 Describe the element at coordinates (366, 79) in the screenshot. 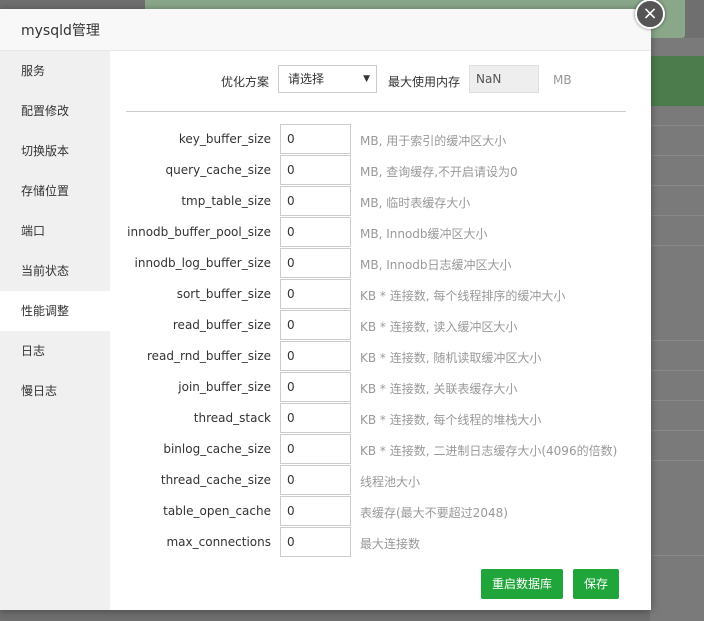

I see `chevron-down-icon: ▼` at that location.